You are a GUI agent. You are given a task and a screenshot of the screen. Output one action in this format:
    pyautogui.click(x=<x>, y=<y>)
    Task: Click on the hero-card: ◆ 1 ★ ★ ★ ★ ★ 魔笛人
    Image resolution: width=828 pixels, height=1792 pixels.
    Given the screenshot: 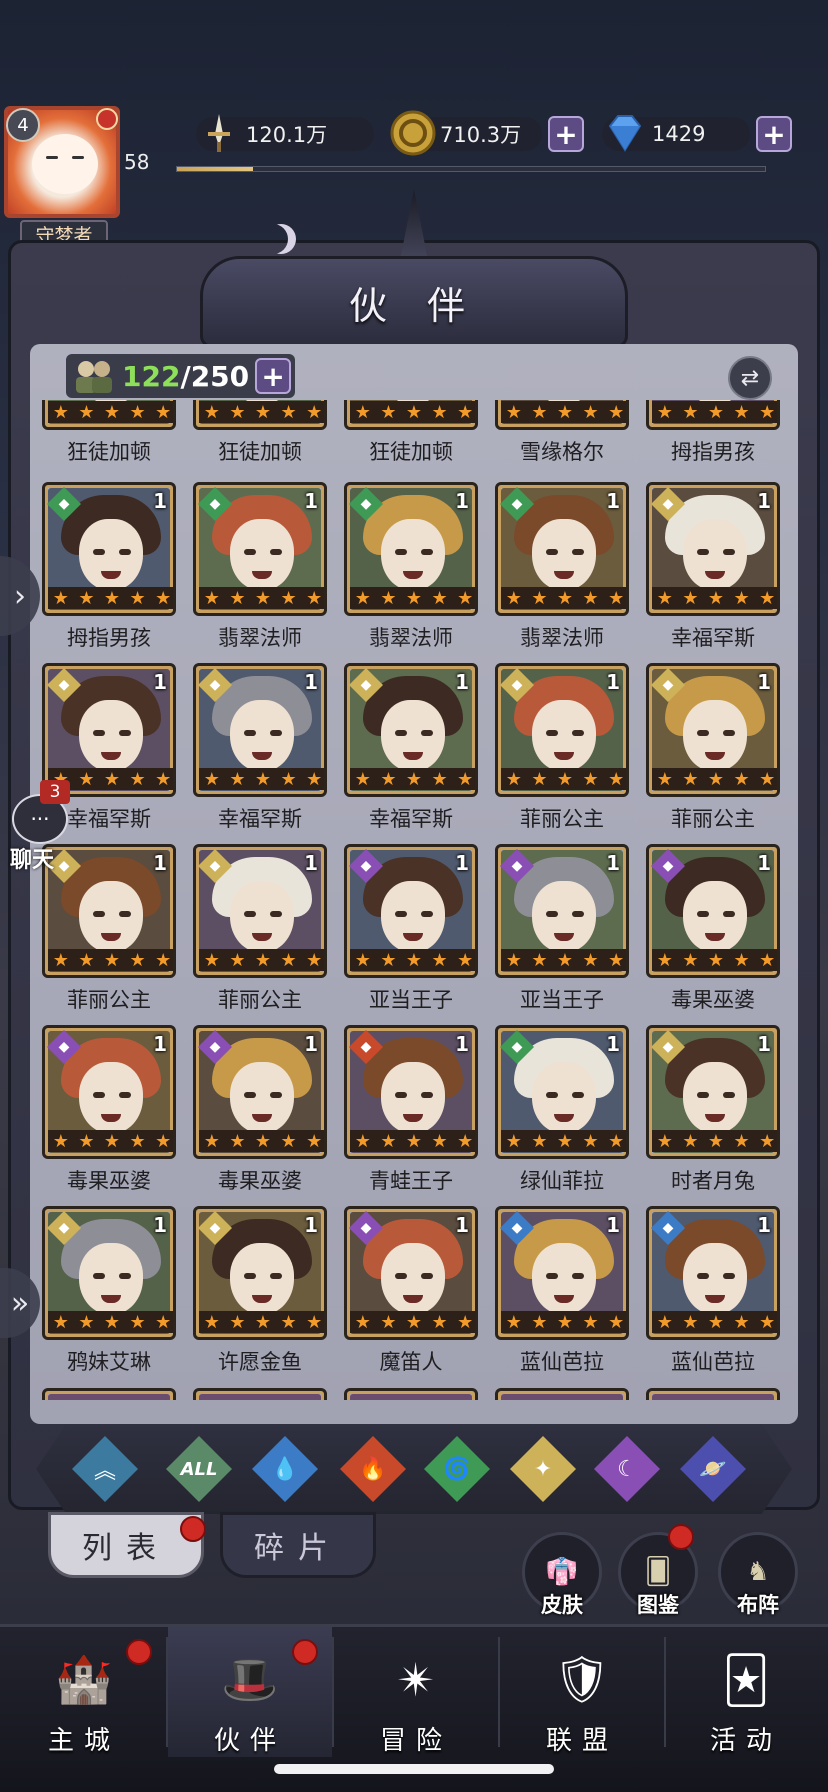 What is the action you would take?
    pyautogui.click(x=411, y=1290)
    